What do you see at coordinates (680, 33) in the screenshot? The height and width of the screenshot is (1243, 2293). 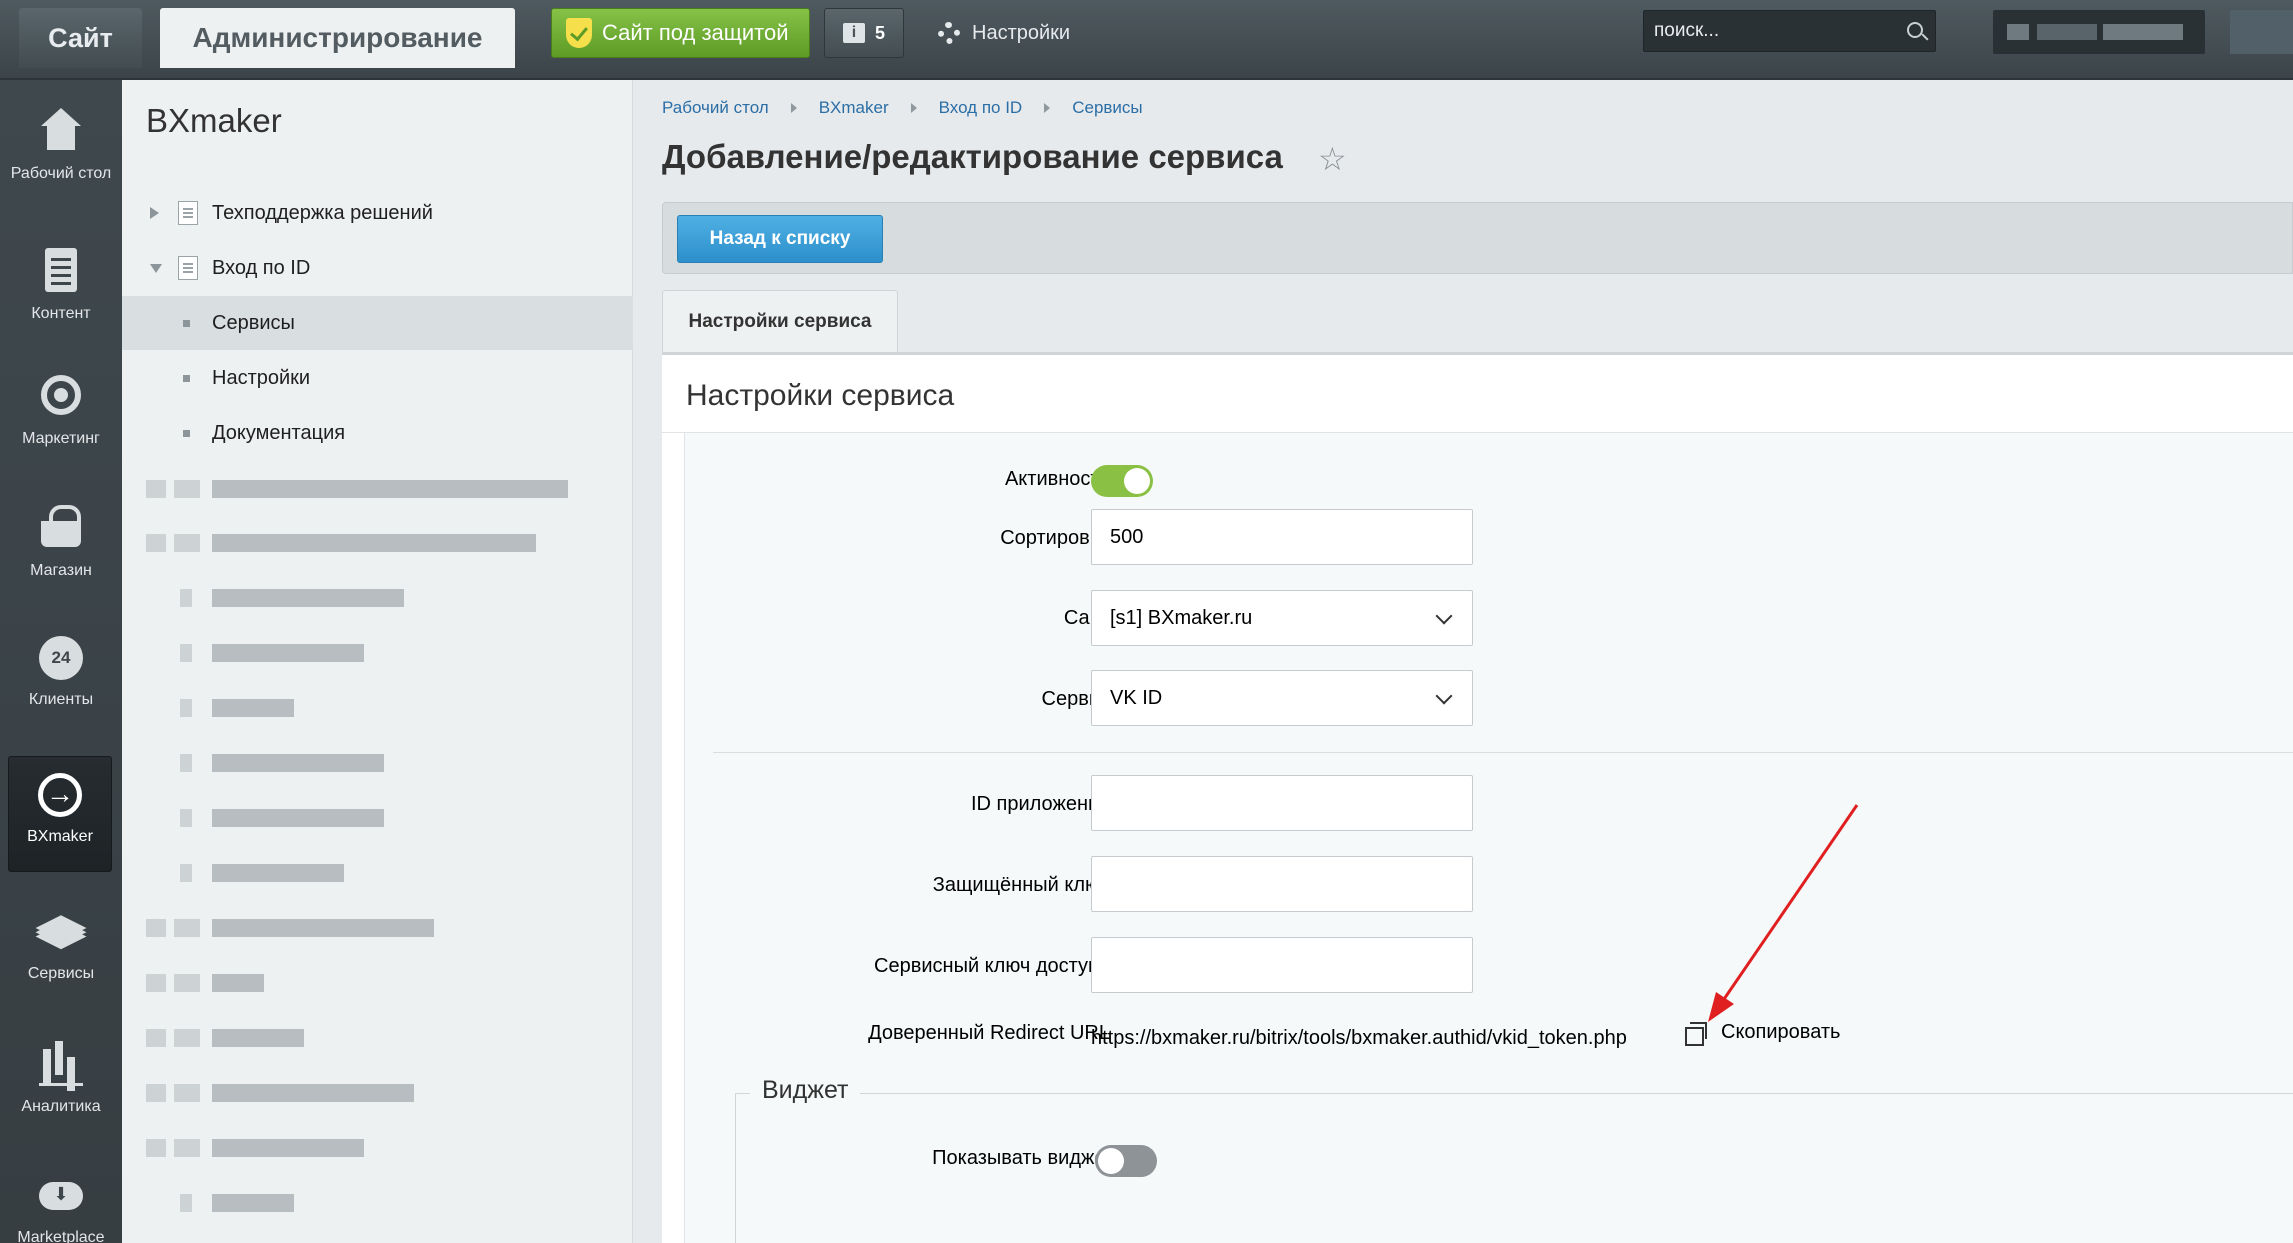 I see `site-protected-button: Сайт под защитой` at bounding box center [680, 33].